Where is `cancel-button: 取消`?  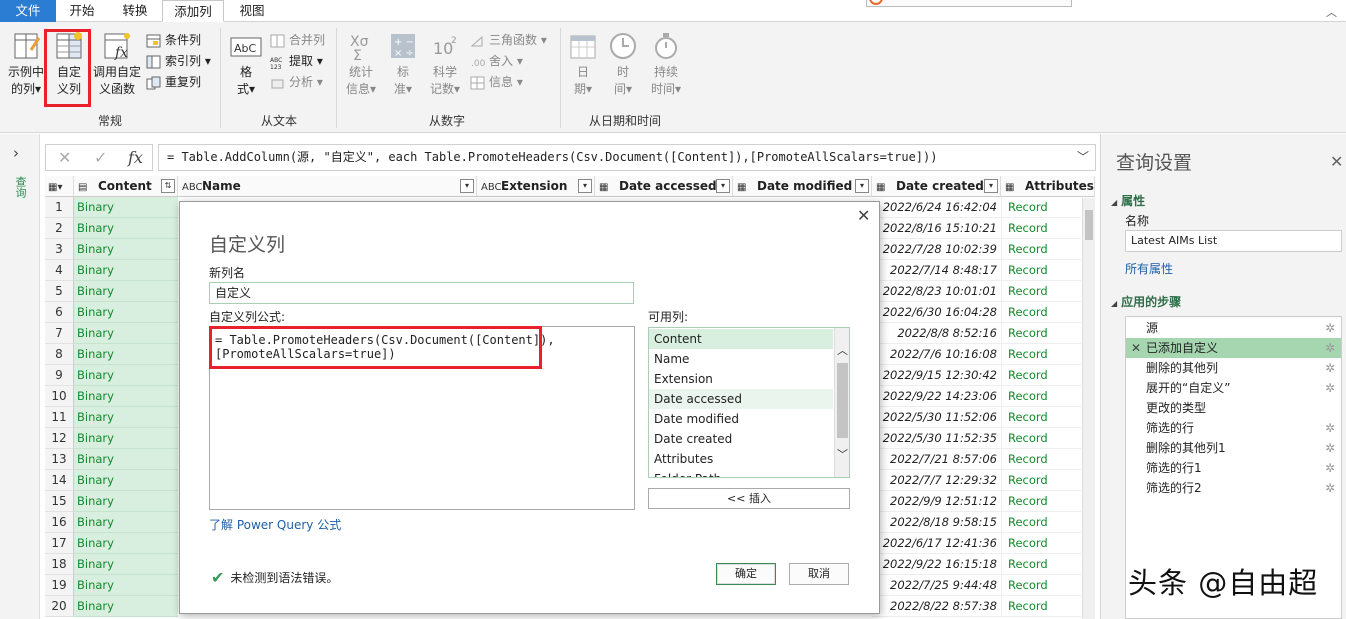 cancel-button: 取消 is located at coordinates (819, 574).